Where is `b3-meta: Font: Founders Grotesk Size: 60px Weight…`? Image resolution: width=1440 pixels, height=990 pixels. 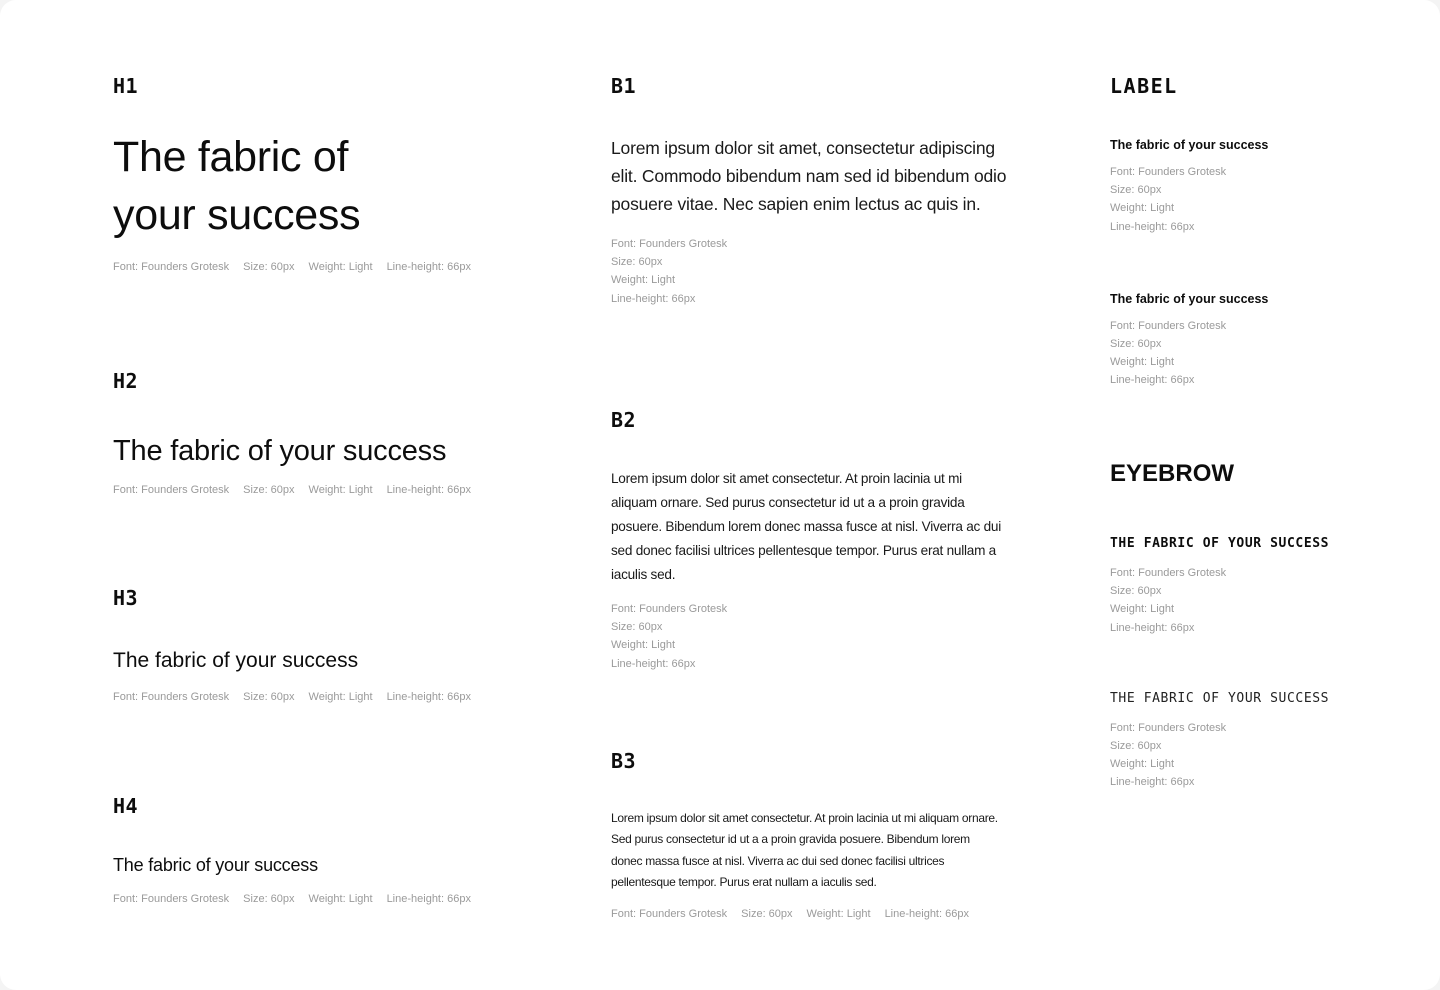 b3-meta: Font: Founders Grotesk Size: 60px Weight… is located at coordinates (816, 914).